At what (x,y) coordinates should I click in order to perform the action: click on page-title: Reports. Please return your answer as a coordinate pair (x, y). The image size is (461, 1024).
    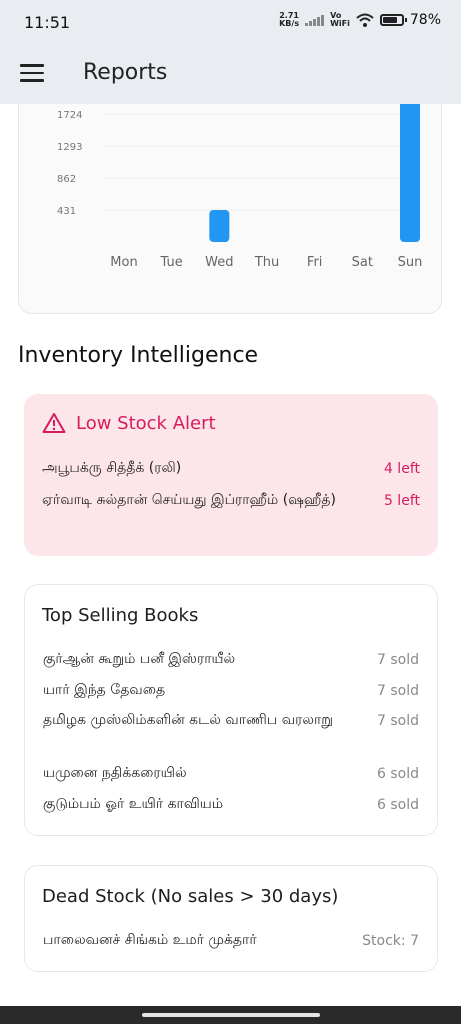
    Looking at the image, I should click on (125, 72).